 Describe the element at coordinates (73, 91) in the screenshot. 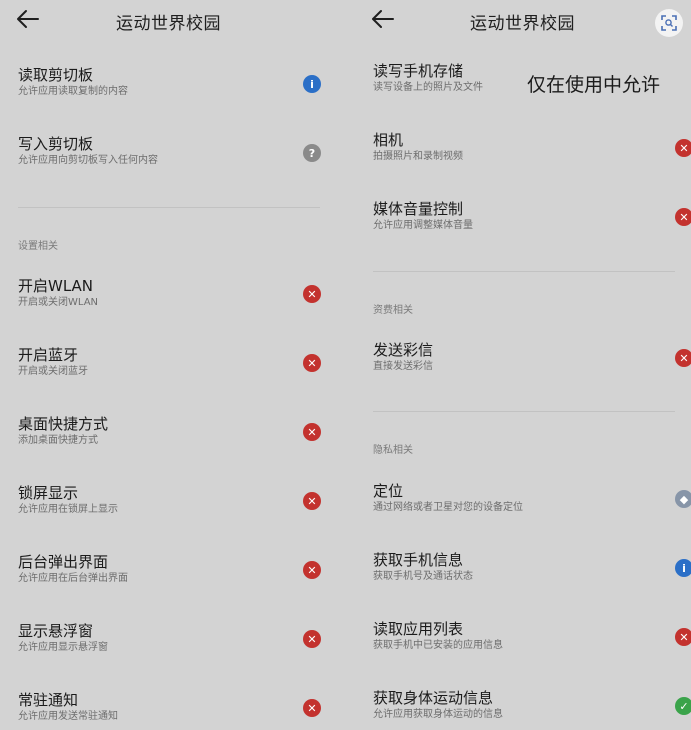

I see `item-desc: 允许应用读取复制的内容` at that location.